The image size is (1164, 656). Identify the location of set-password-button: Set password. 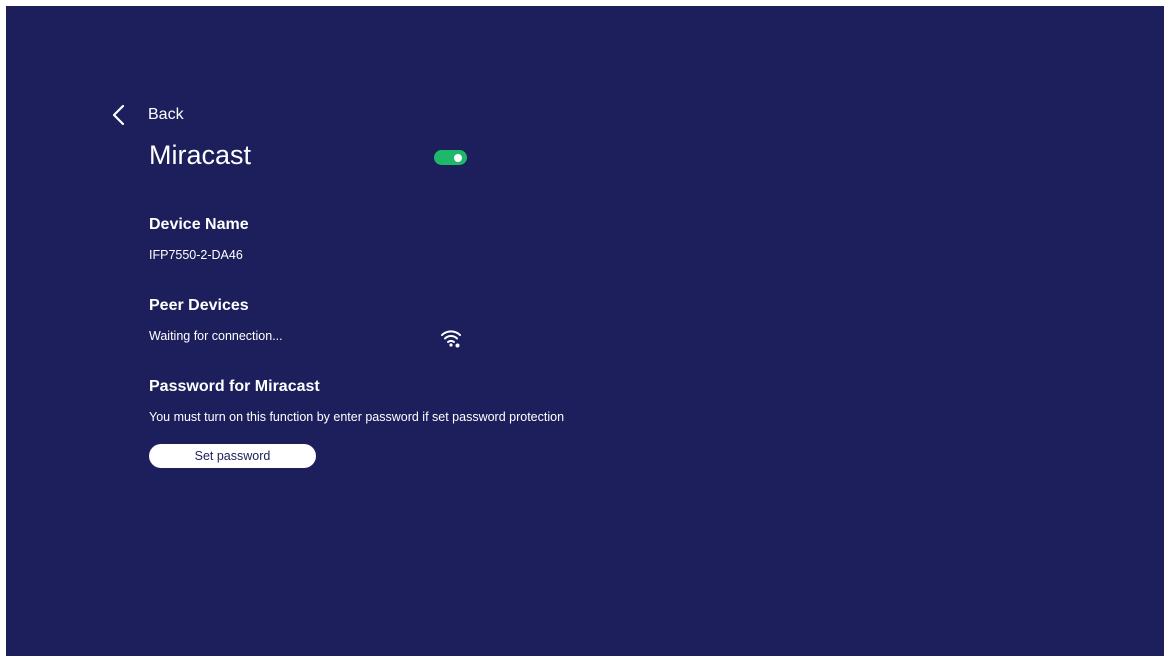
(232, 456).